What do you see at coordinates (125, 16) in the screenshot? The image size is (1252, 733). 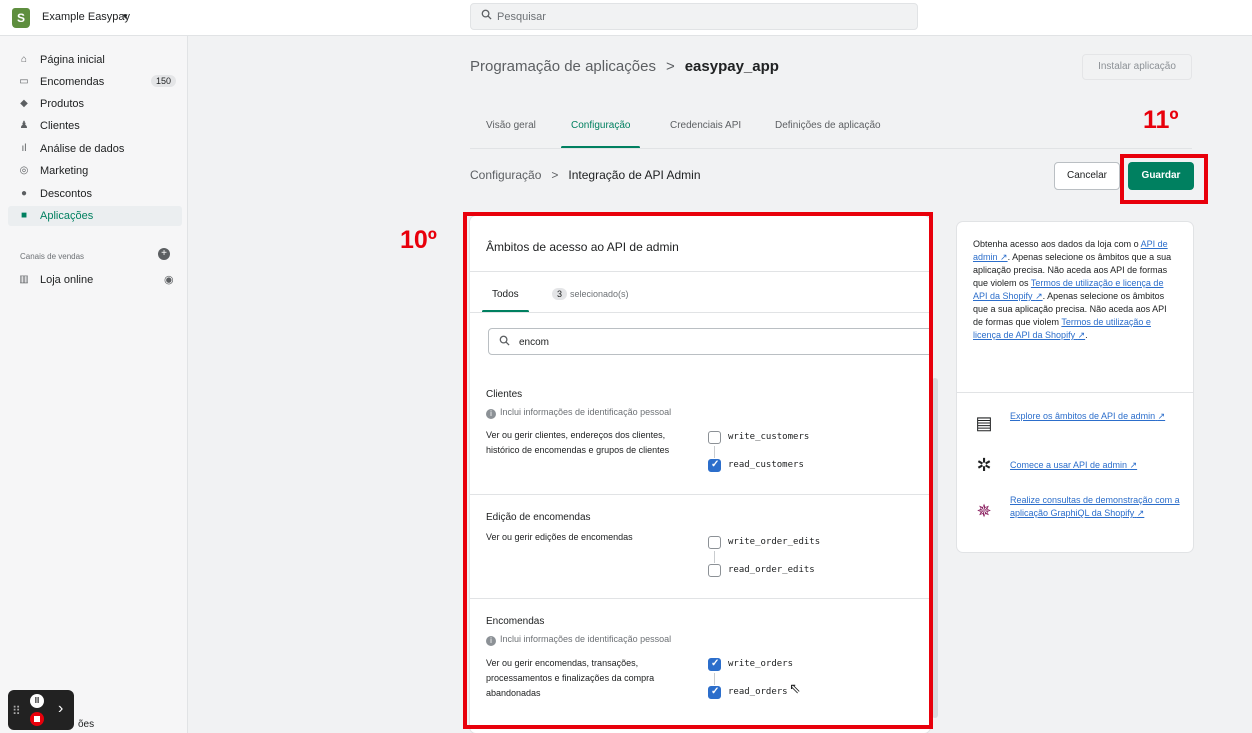 I see `chevron-down-icon: ▾` at bounding box center [125, 16].